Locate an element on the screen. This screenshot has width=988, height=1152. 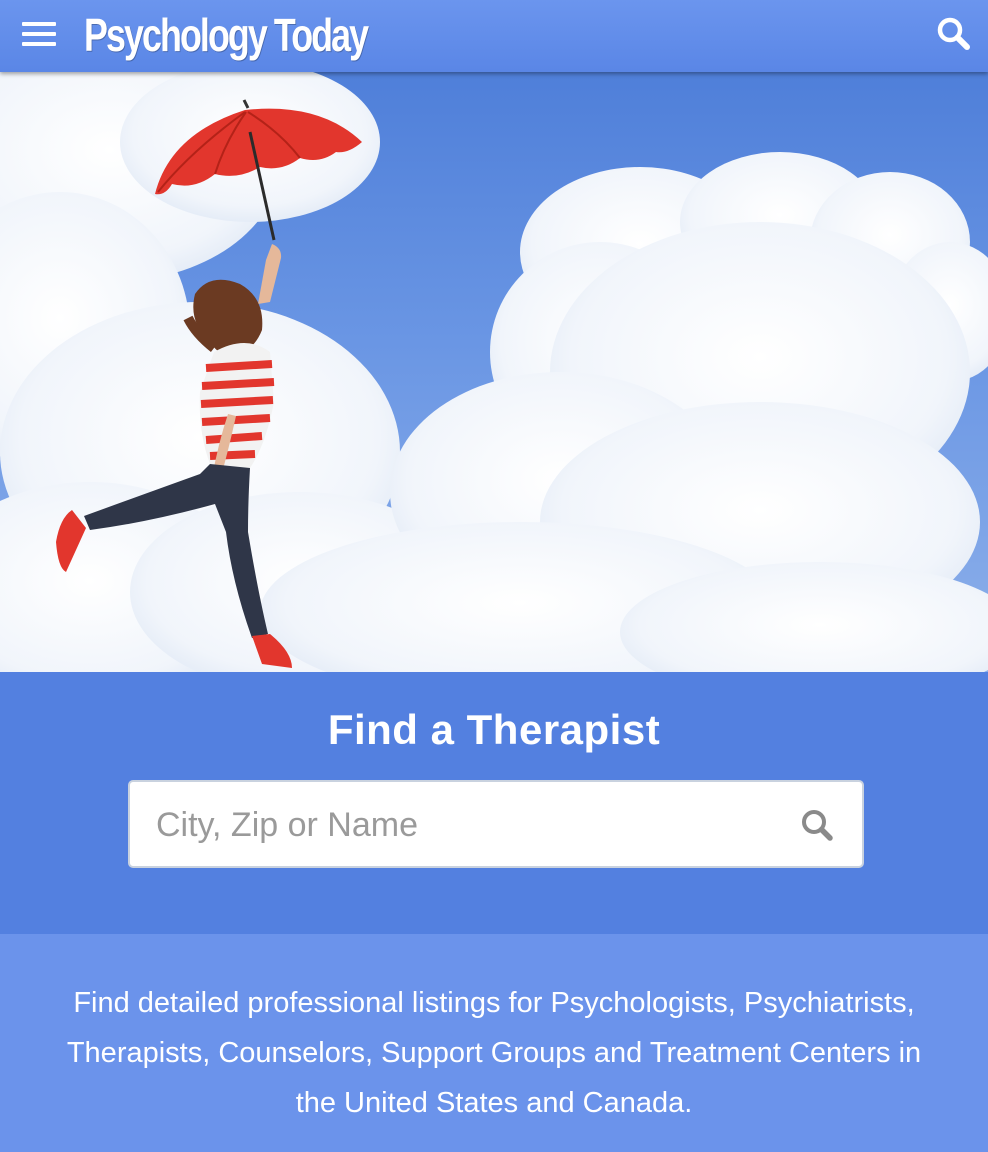
therapist-search-box is located at coordinates (496, 824).